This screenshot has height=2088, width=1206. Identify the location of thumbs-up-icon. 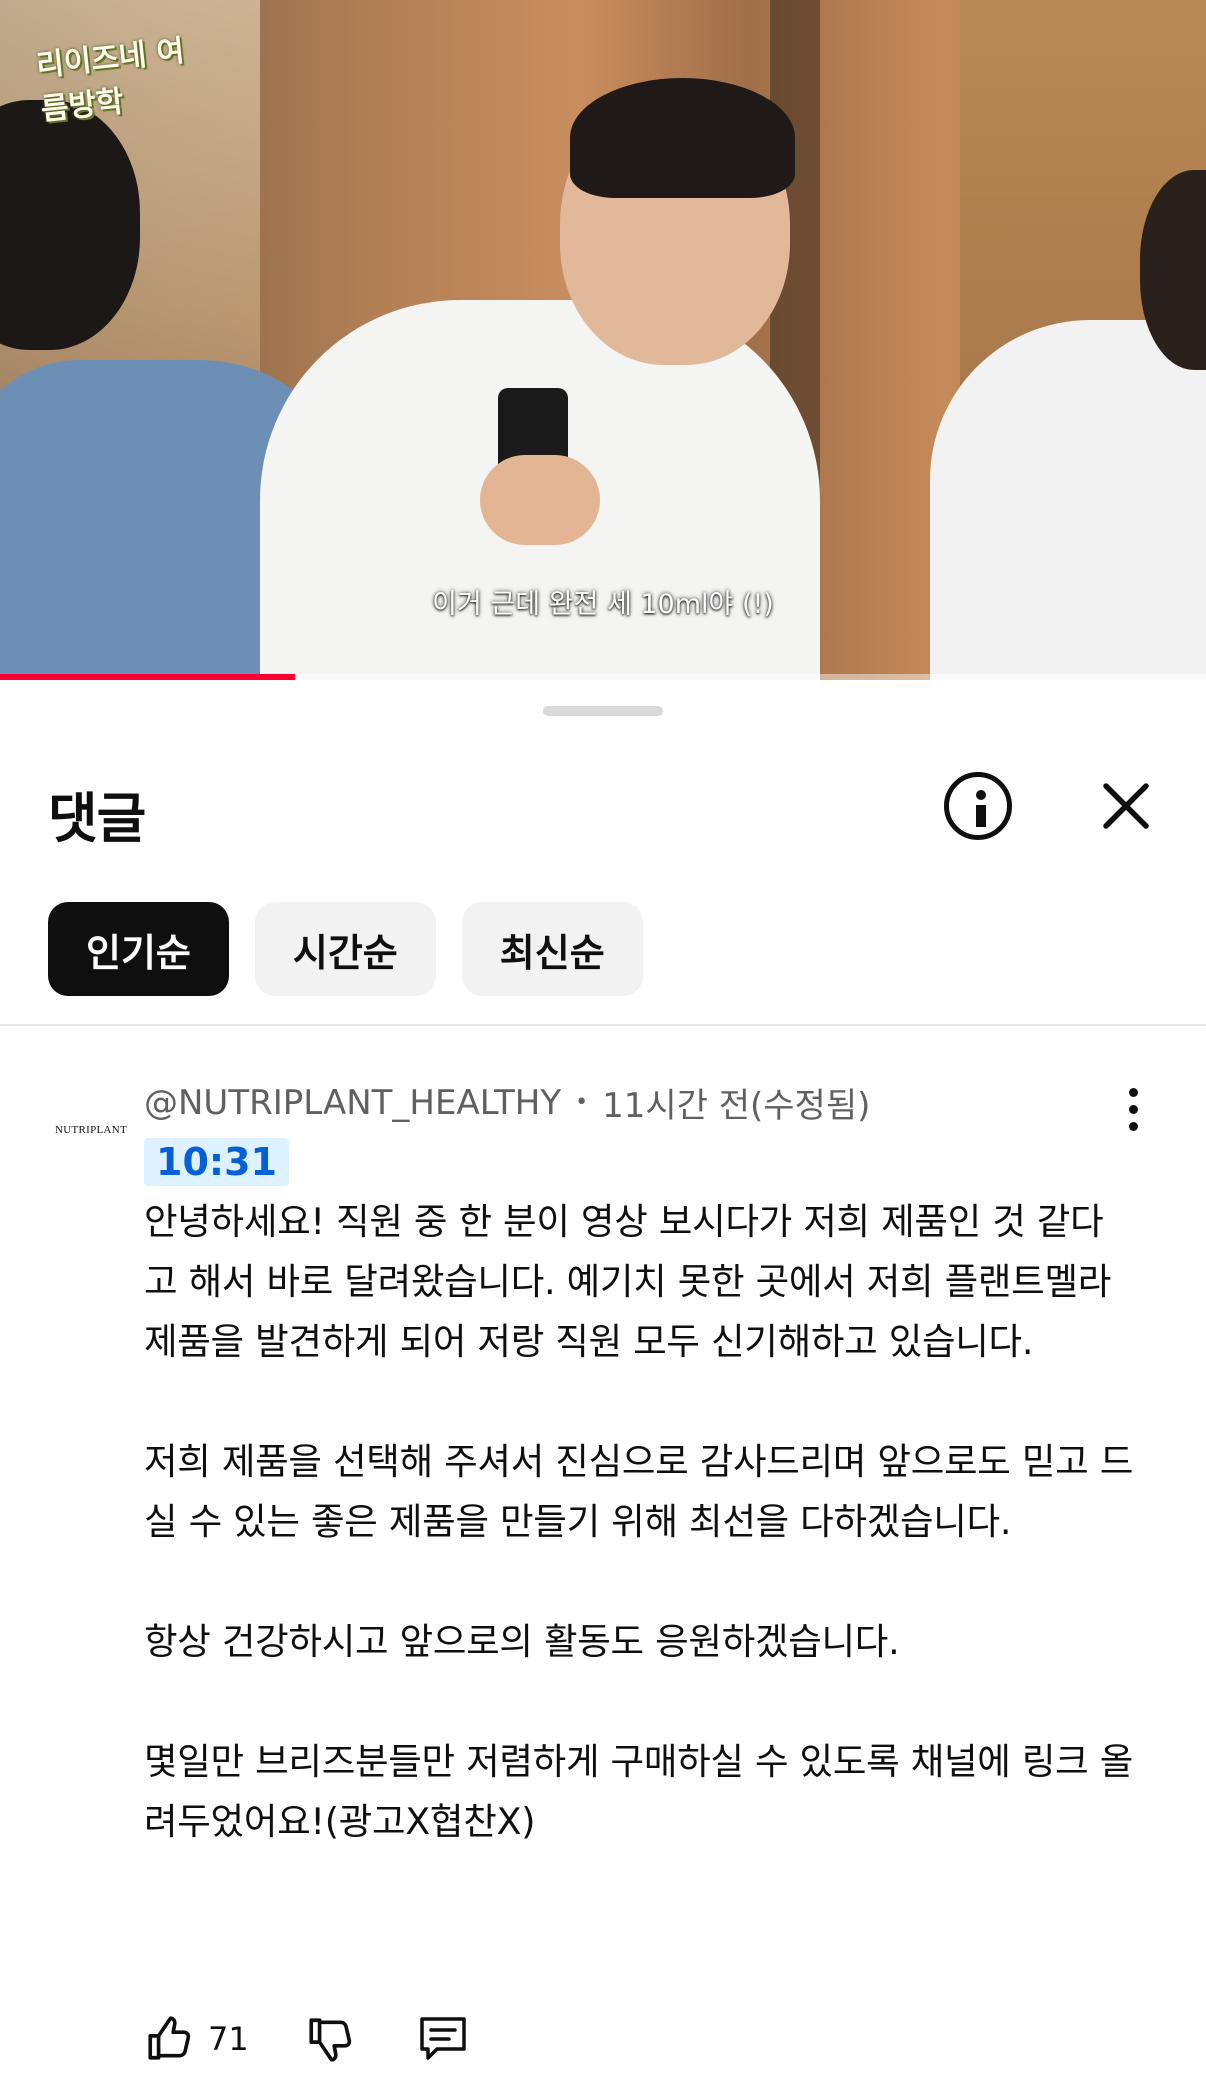
(169, 2038).